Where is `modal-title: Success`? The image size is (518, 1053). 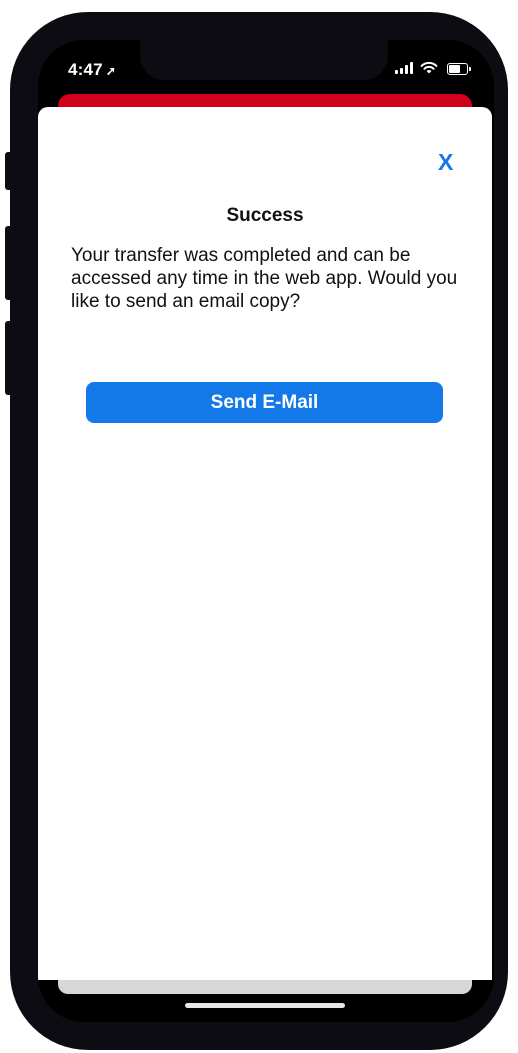
modal-title: Success is located at coordinates (265, 215).